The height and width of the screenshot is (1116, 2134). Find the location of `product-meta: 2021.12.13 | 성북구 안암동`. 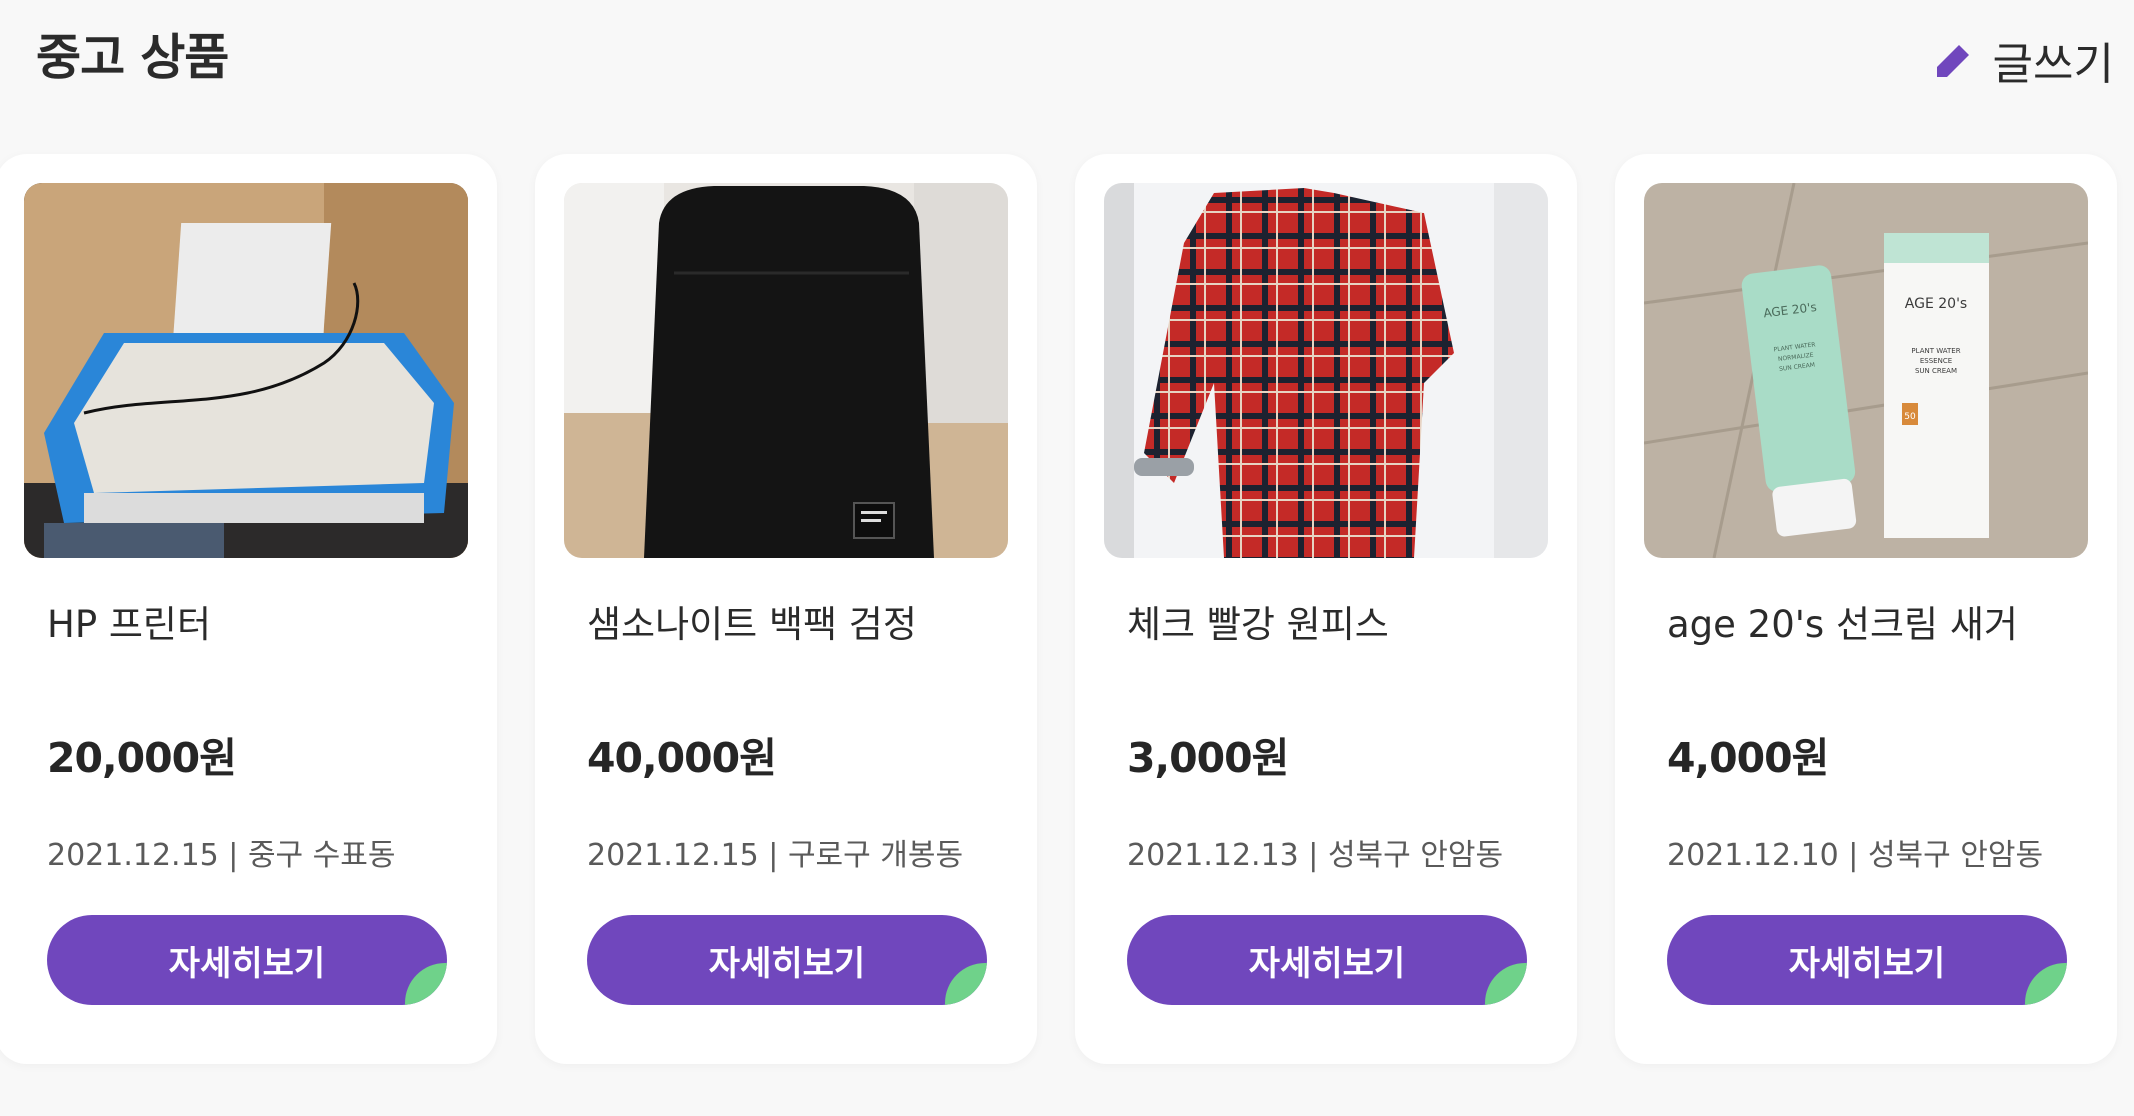

product-meta: 2021.12.13 | 성북구 안암동 is located at coordinates (1315, 855).